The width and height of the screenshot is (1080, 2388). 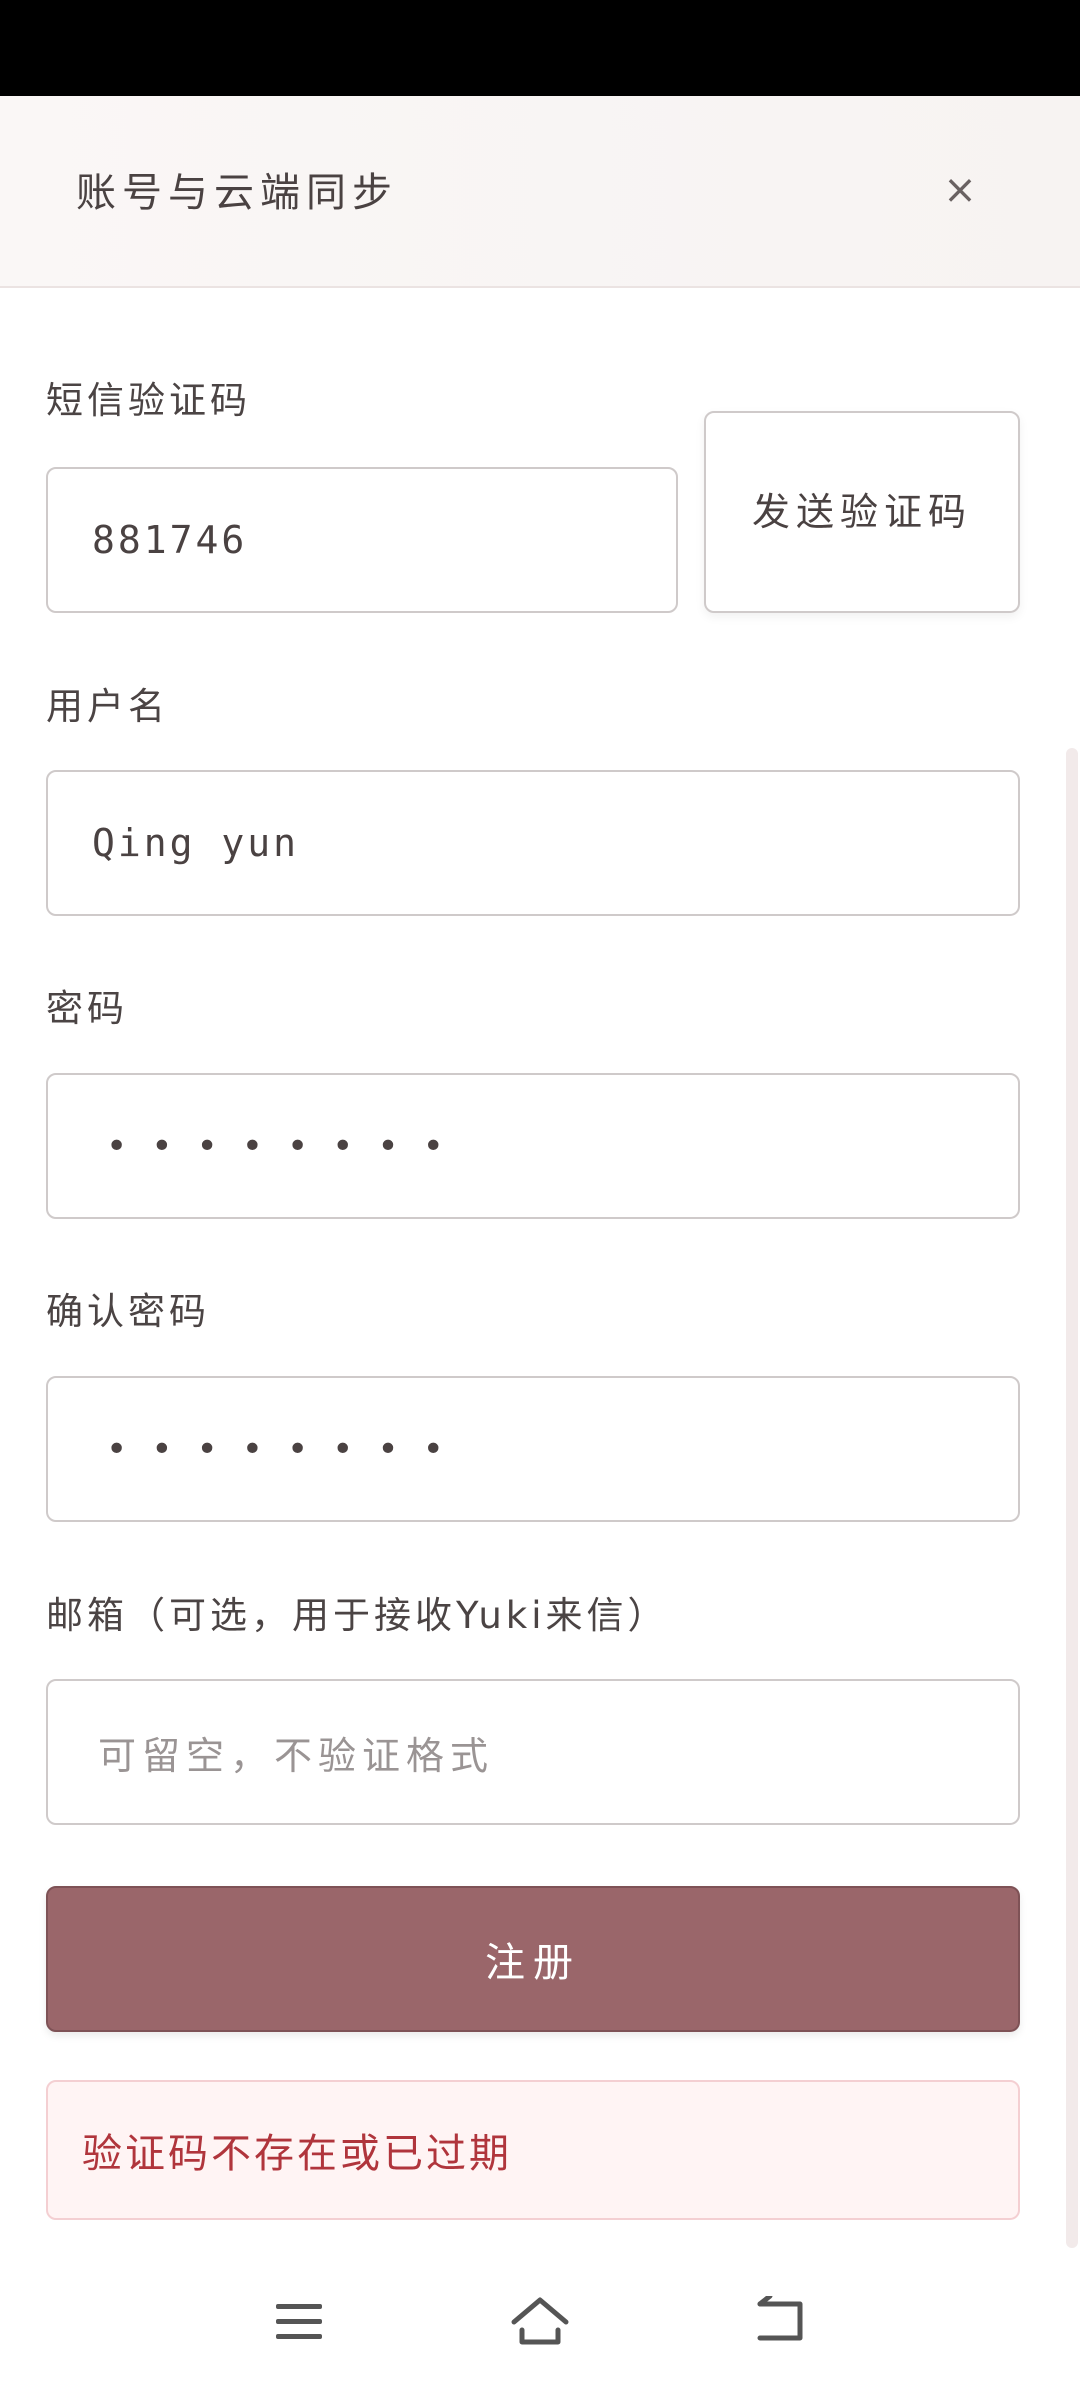 I want to click on email-input: 可留空，不验证格式, so click(x=533, y=1752).